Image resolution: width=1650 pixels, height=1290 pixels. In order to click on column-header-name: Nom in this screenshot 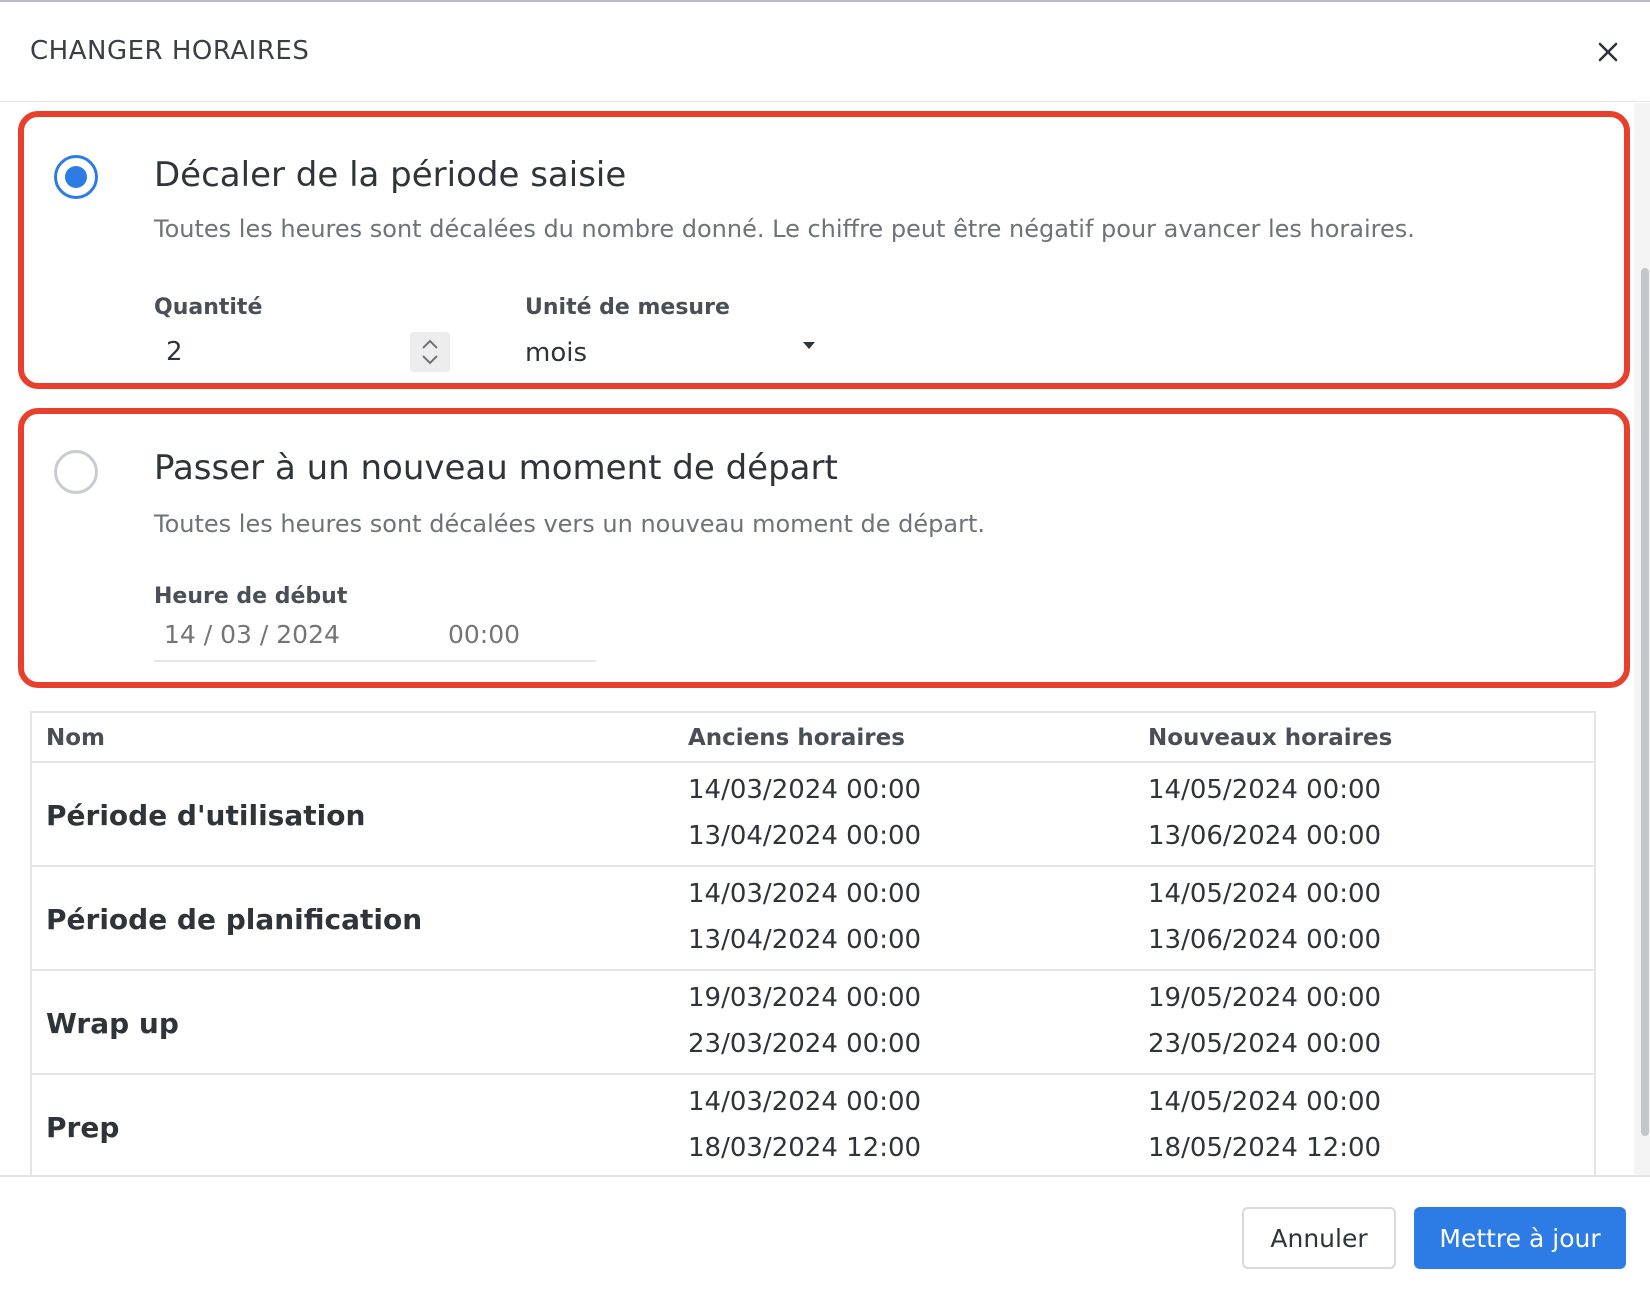, I will do `click(76, 738)`.